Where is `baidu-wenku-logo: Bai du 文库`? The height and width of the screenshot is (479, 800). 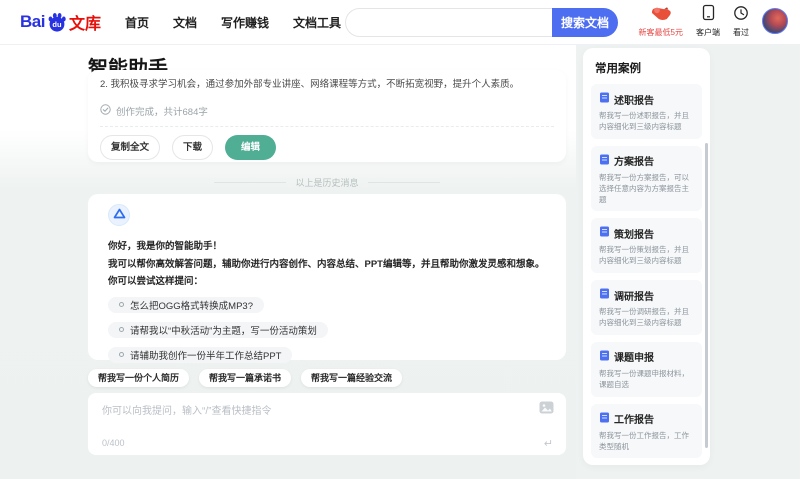 baidu-wenku-logo: Bai du 文库 is located at coordinates (60, 22).